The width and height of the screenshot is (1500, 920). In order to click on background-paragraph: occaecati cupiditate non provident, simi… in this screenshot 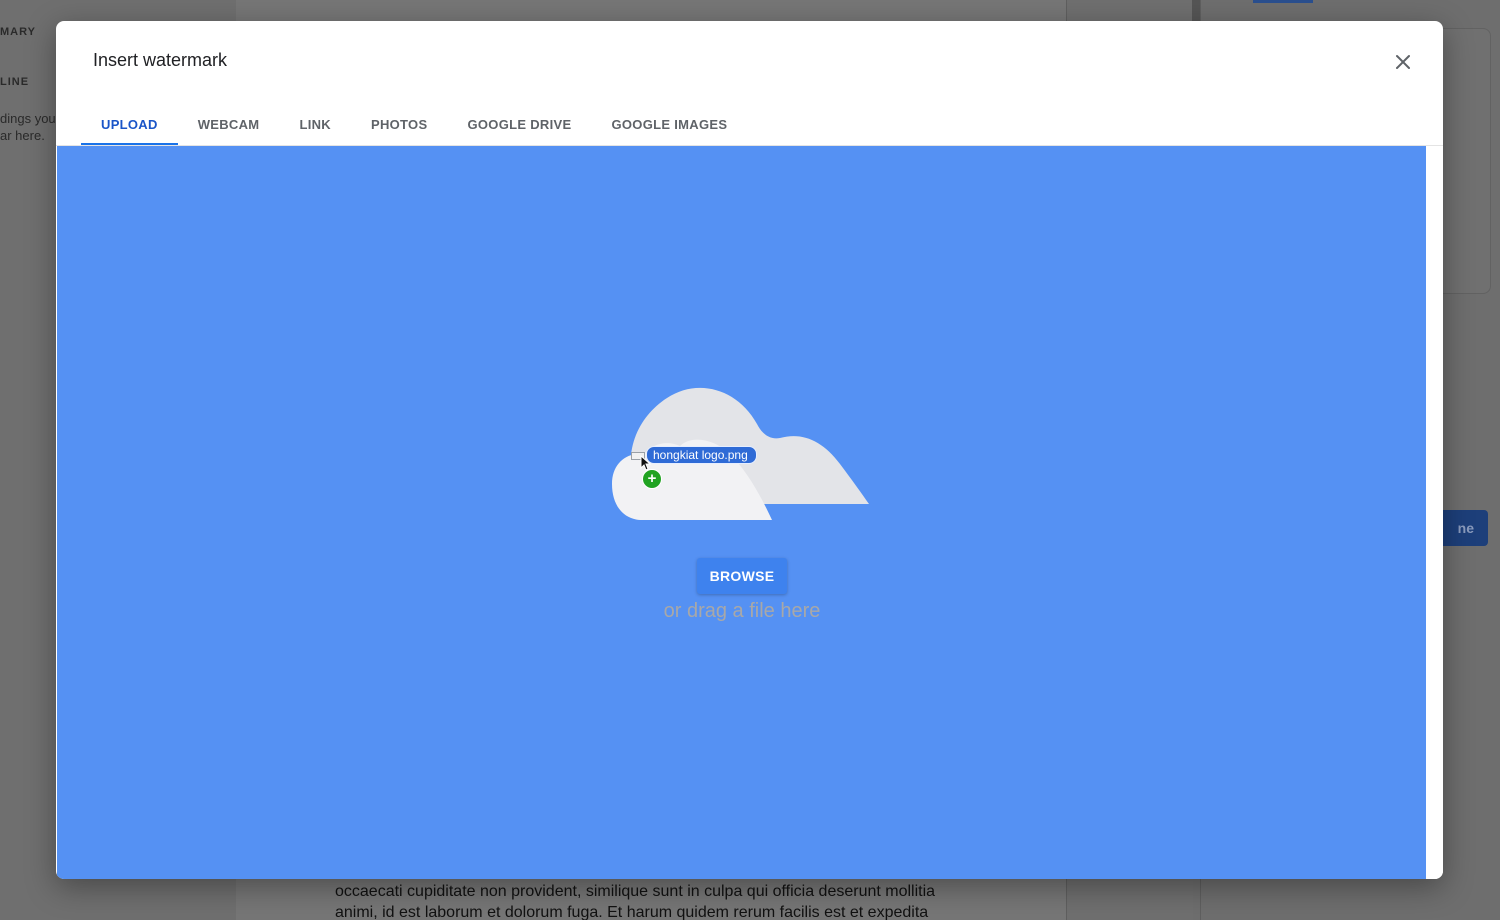, I will do `click(635, 901)`.